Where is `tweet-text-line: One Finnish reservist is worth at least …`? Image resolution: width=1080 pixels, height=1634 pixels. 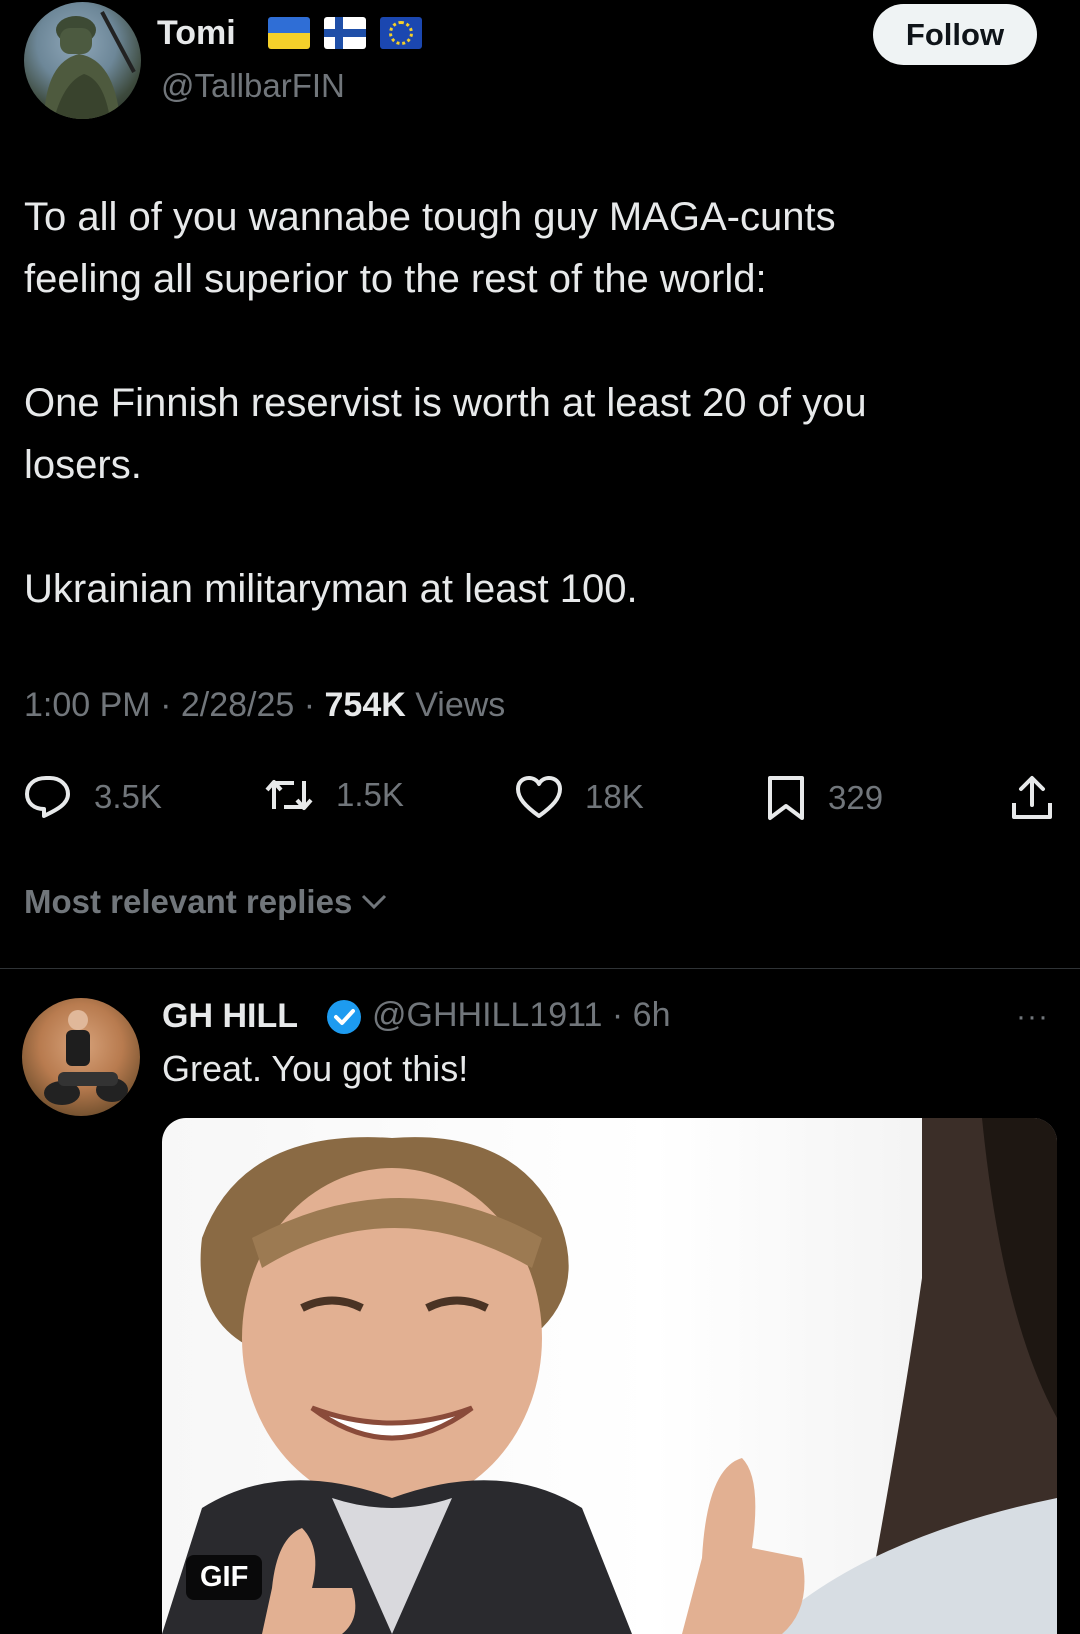 tweet-text-line: One Finnish reservist is worth at least … is located at coordinates (445, 403).